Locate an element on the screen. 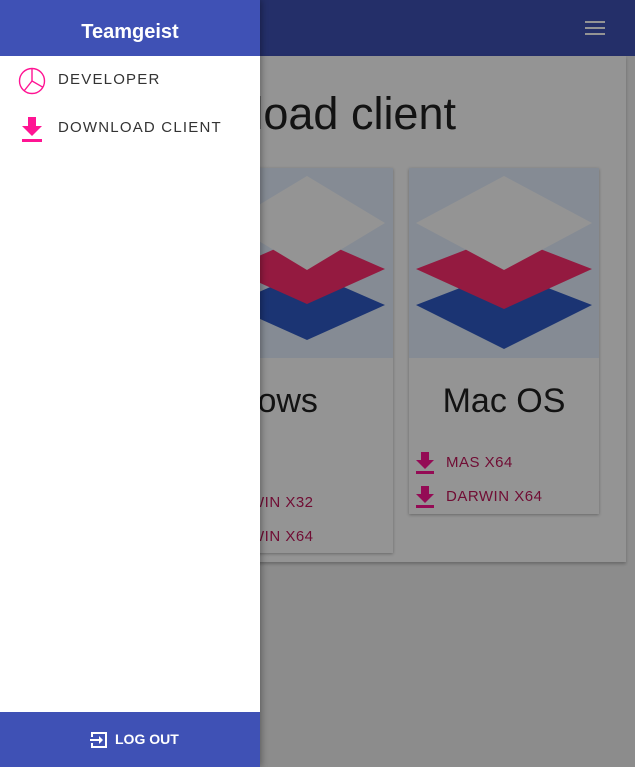  drawer-item-label: DEVELOPER is located at coordinates (109, 79).